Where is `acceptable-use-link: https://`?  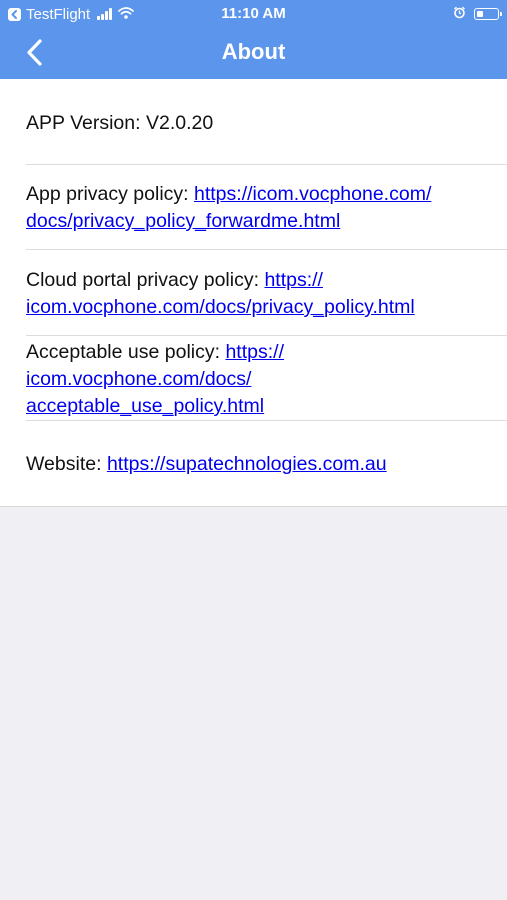 acceptable-use-link: https:// is located at coordinates (254, 352).